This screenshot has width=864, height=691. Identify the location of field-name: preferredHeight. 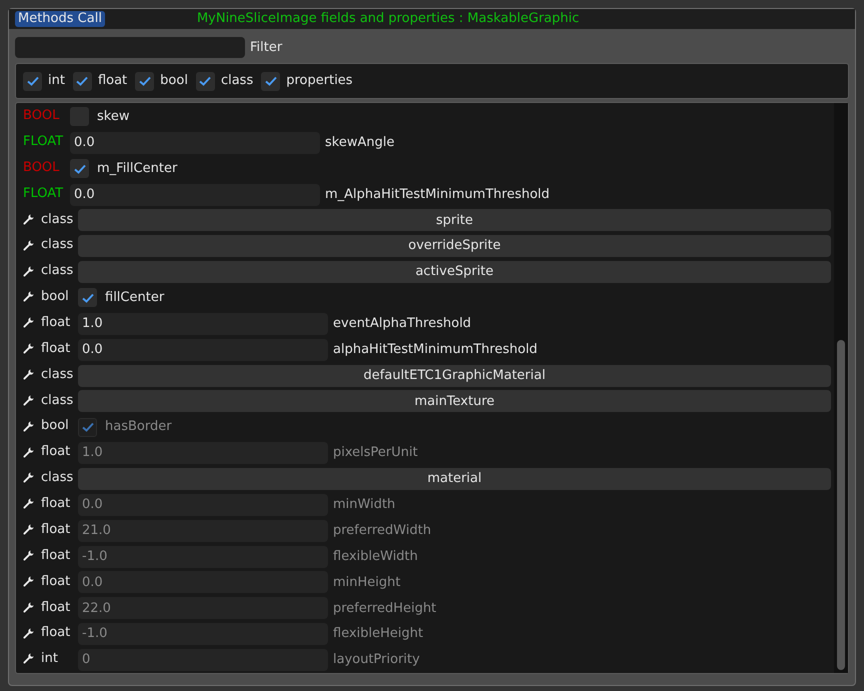
(384, 609).